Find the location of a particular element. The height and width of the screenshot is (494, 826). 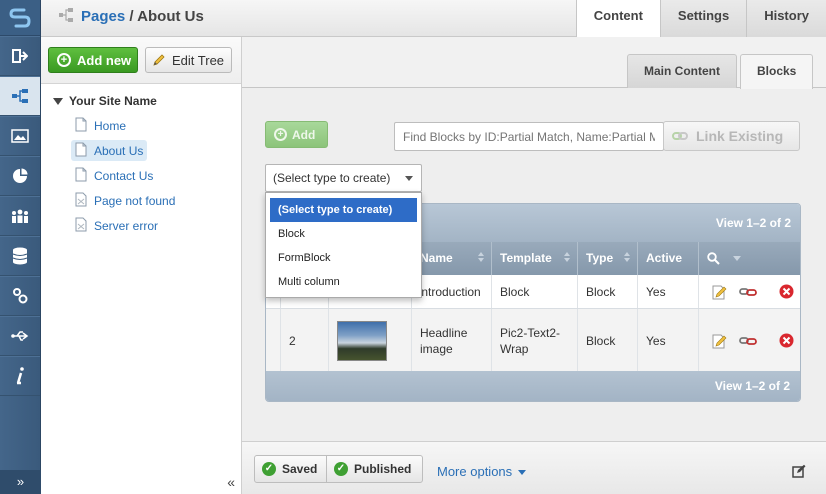

row-template: Block is located at coordinates (534, 291).